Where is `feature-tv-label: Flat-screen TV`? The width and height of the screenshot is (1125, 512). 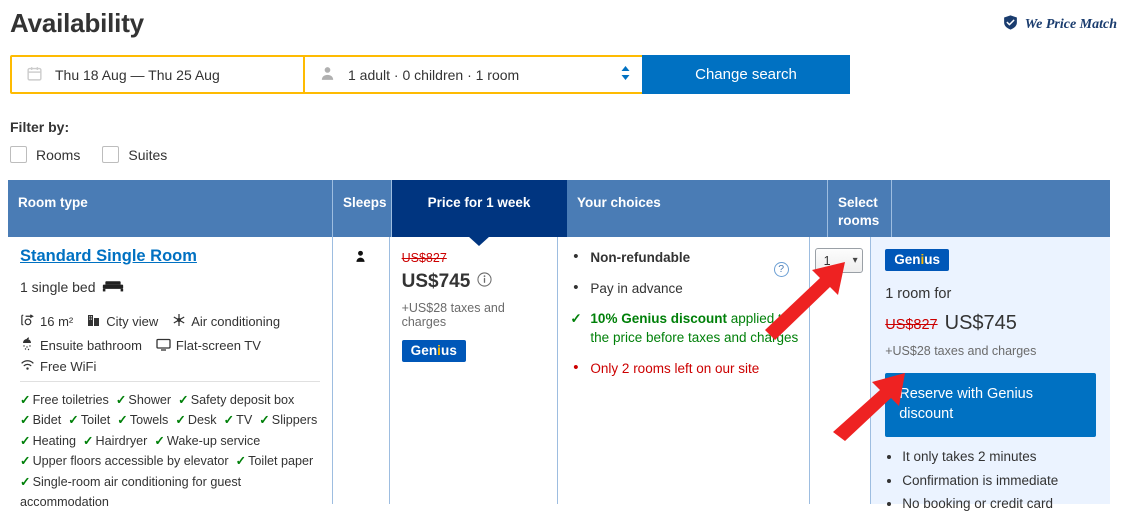
feature-tv-label: Flat-screen TV is located at coordinates (218, 345).